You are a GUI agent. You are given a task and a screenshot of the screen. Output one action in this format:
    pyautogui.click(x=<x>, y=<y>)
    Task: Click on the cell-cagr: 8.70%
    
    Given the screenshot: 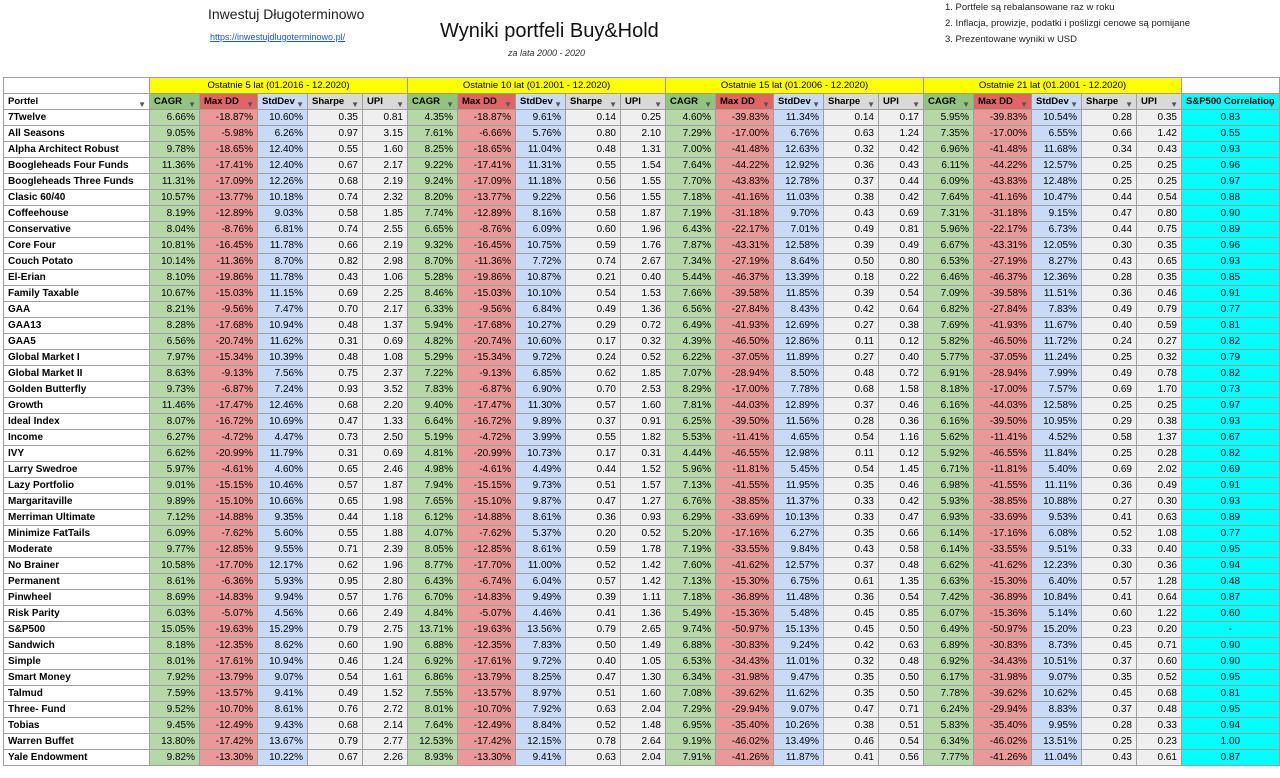 What is the action you would take?
    pyautogui.click(x=432, y=261)
    